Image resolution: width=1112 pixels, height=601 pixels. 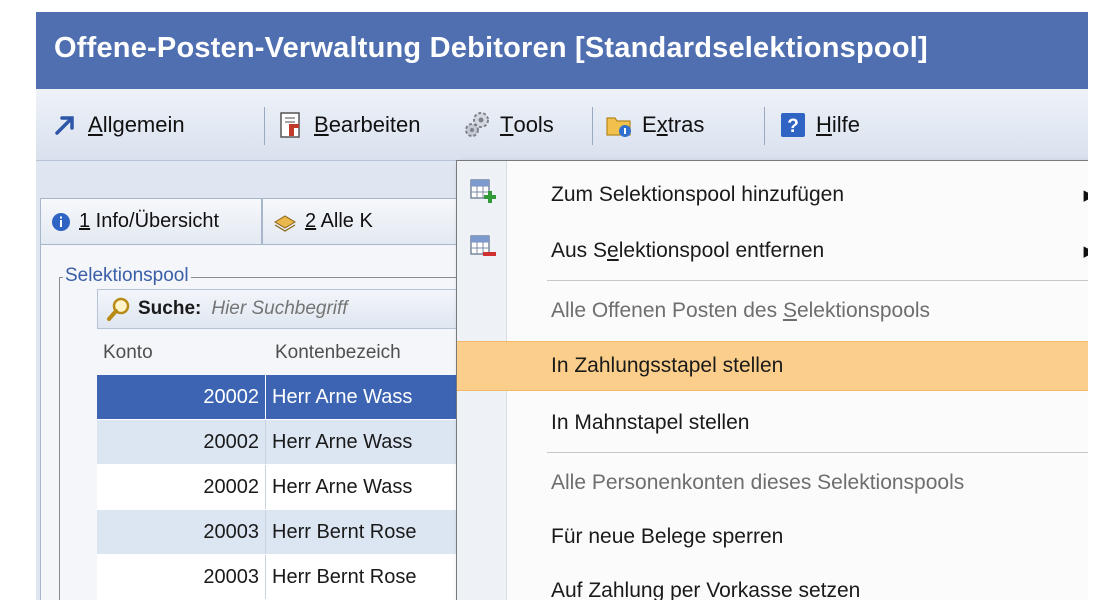 What do you see at coordinates (374, 124) in the screenshot?
I see `menu-bearbeiten-label: earbeiten` at bounding box center [374, 124].